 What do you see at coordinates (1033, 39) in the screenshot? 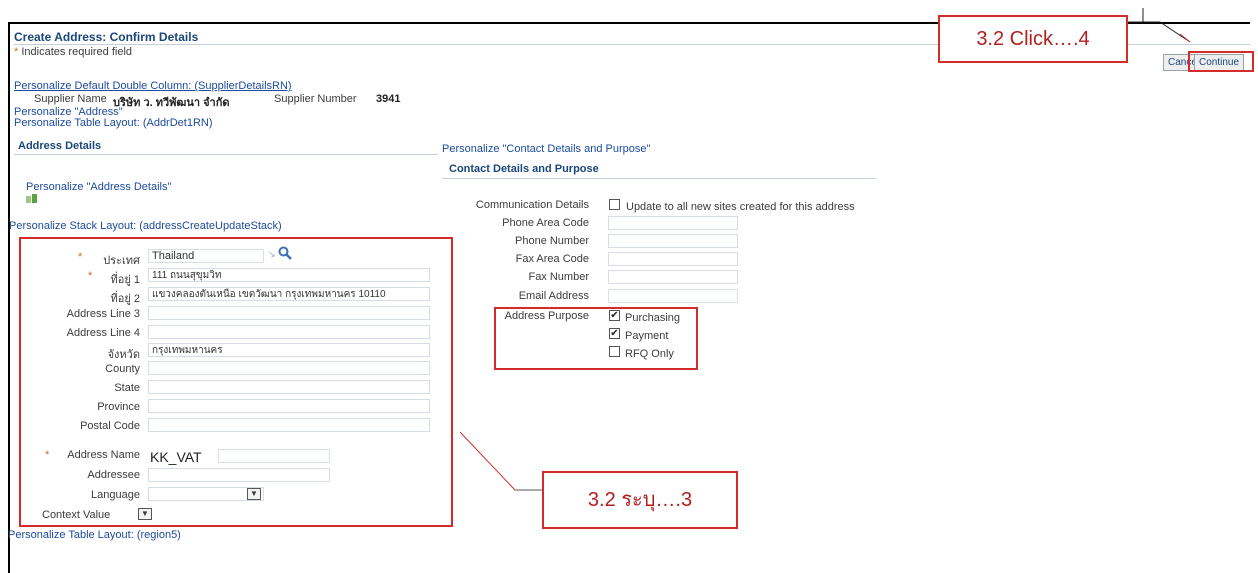
I see `click-callout: 3.2 Click….4` at bounding box center [1033, 39].